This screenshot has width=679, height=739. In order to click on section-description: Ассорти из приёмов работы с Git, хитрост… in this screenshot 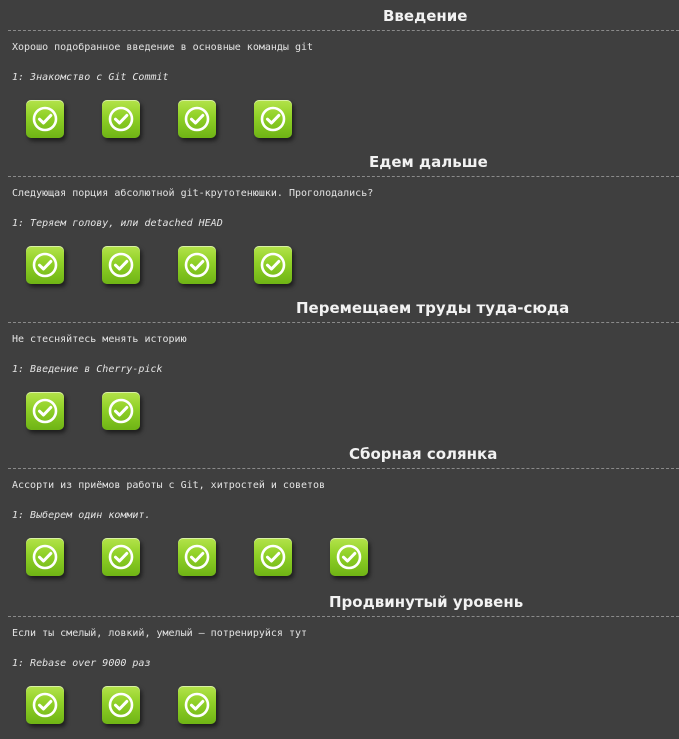, I will do `click(169, 485)`.